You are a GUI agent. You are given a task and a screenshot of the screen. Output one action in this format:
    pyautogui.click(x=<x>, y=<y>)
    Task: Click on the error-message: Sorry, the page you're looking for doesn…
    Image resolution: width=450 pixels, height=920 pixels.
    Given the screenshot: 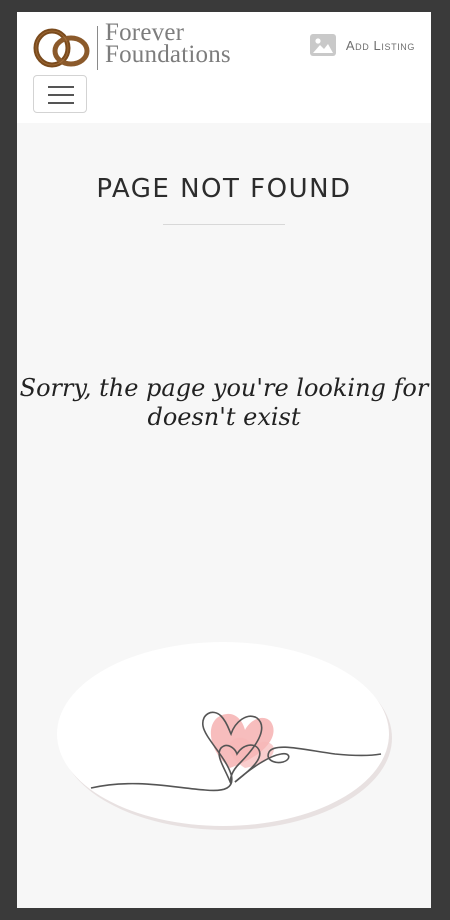 What is the action you would take?
    pyautogui.click(x=224, y=402)
    